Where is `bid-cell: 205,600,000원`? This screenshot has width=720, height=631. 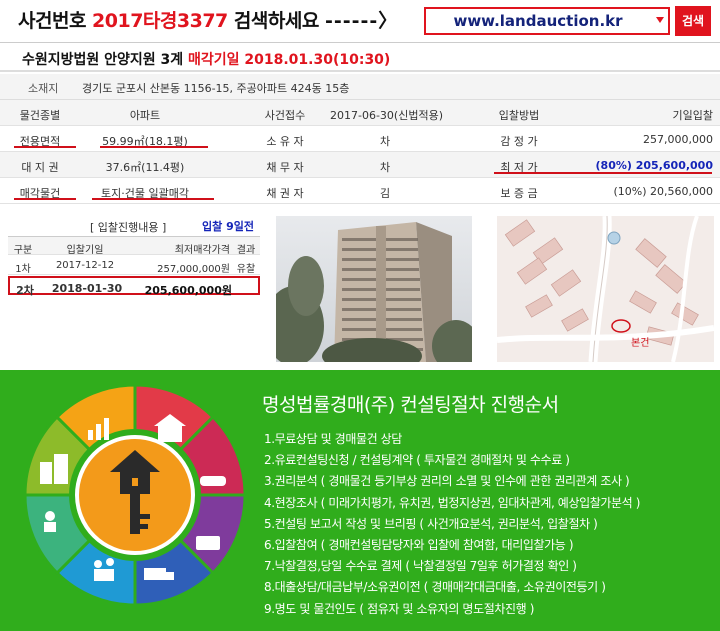 bid-cell: 205,600,000원 is located at coordinates (188, 290).